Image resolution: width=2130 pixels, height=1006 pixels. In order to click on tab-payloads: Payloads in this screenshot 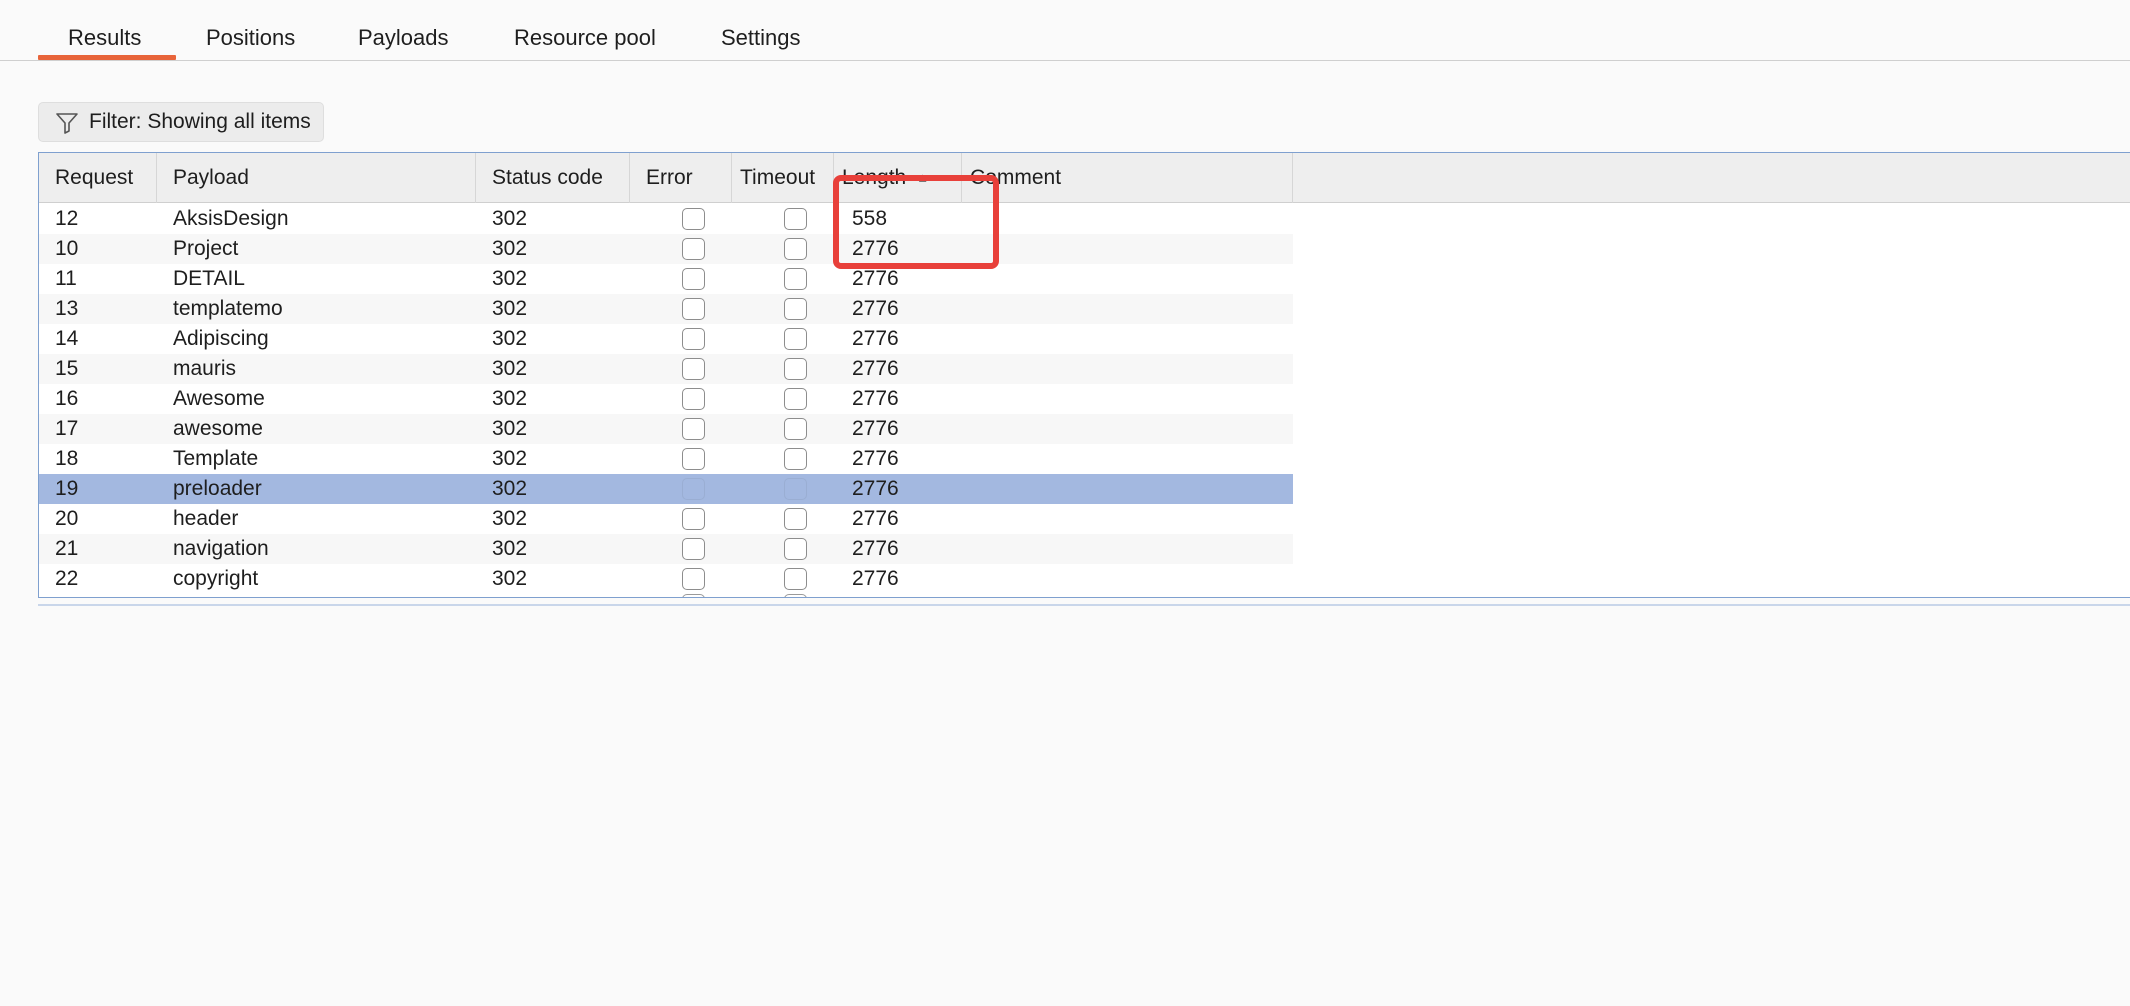, I will do `click(403, 30)`.